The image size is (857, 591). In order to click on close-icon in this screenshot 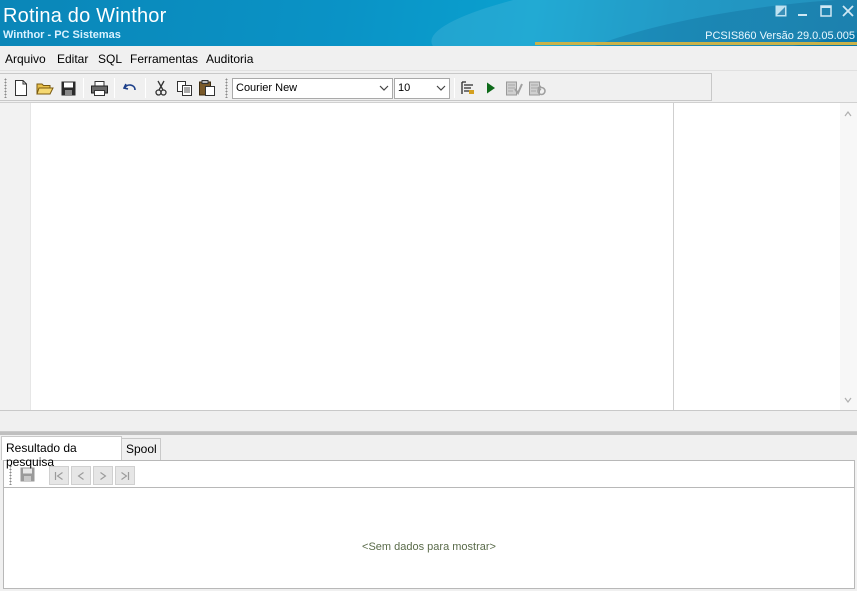, I will do `click(848, 12)`.